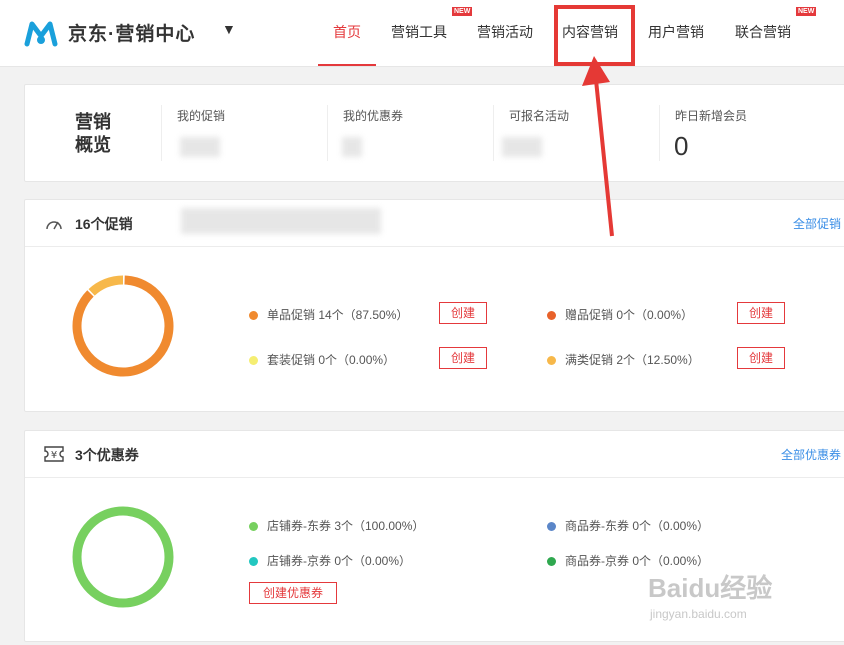  What do you see at coordinates (93, 133) in the screenshot?
I see `overview-title: 营销概览` at bounding box center [93, 133].